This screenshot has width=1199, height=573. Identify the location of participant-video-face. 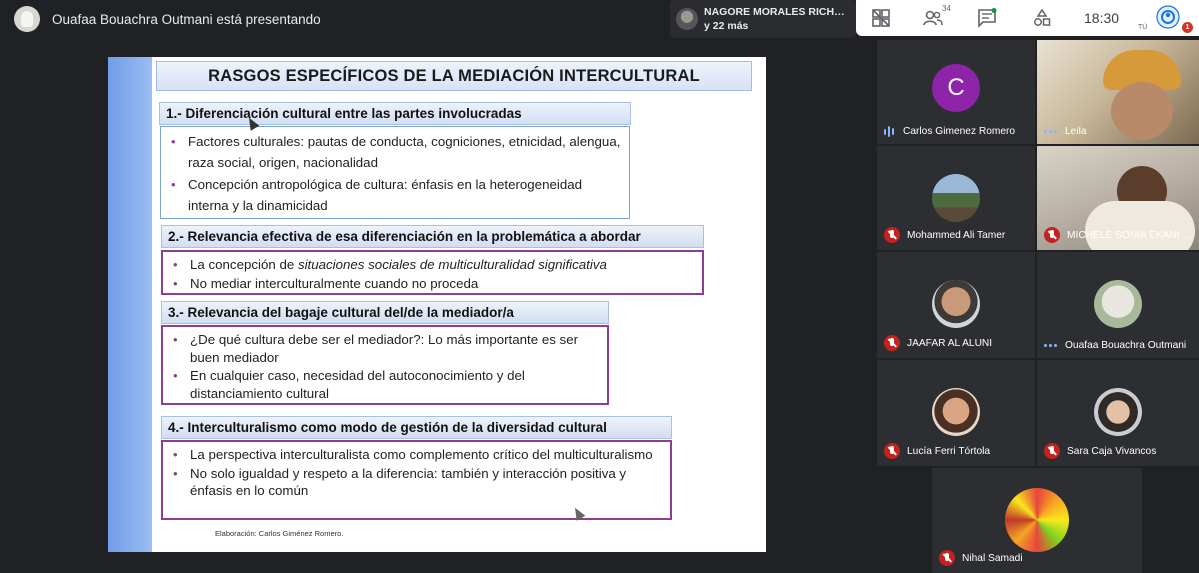
(1142, 111).